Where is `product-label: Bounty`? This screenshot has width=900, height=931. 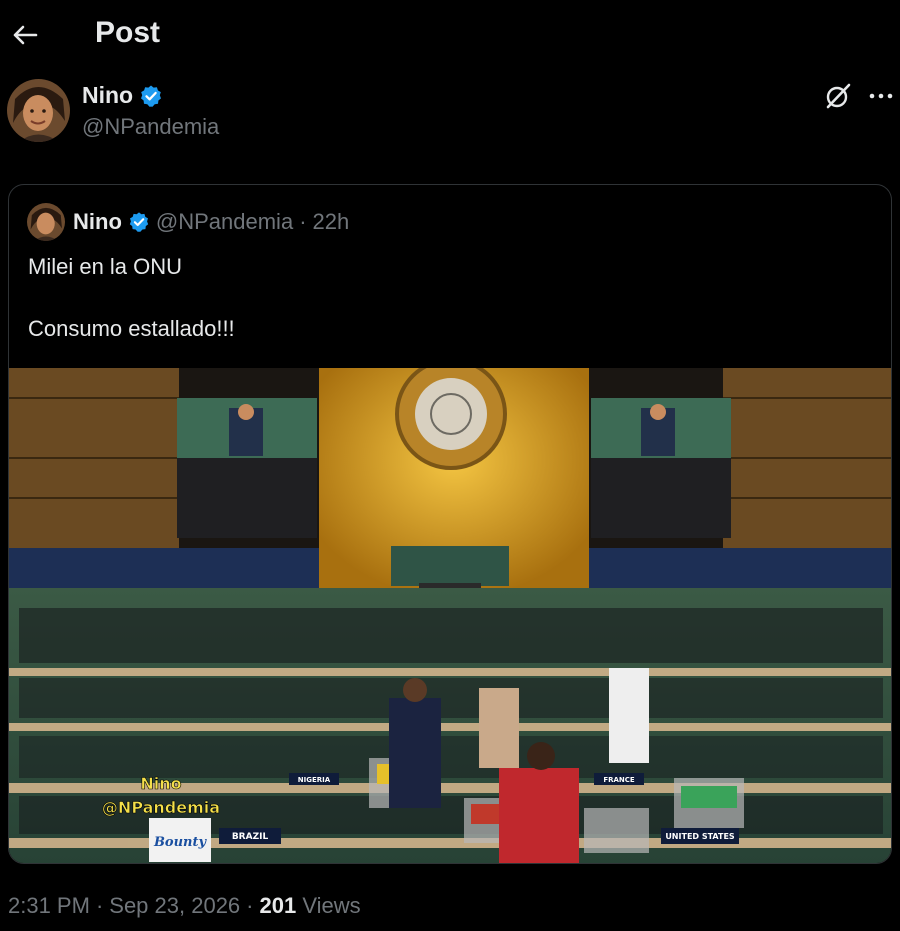
product-label: Bounty is located at coordinates (180, 842).